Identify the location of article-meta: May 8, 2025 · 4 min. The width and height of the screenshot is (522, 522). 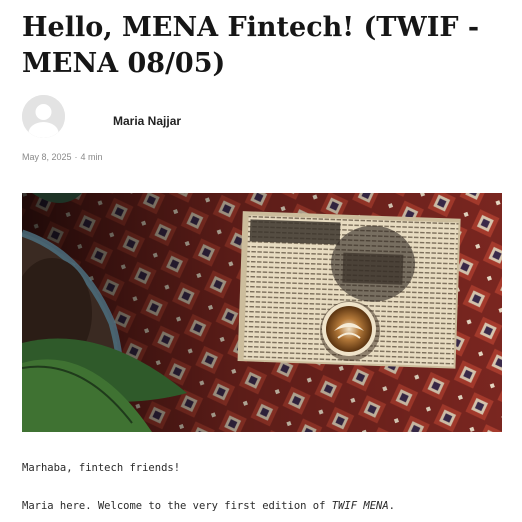
(62, 157).